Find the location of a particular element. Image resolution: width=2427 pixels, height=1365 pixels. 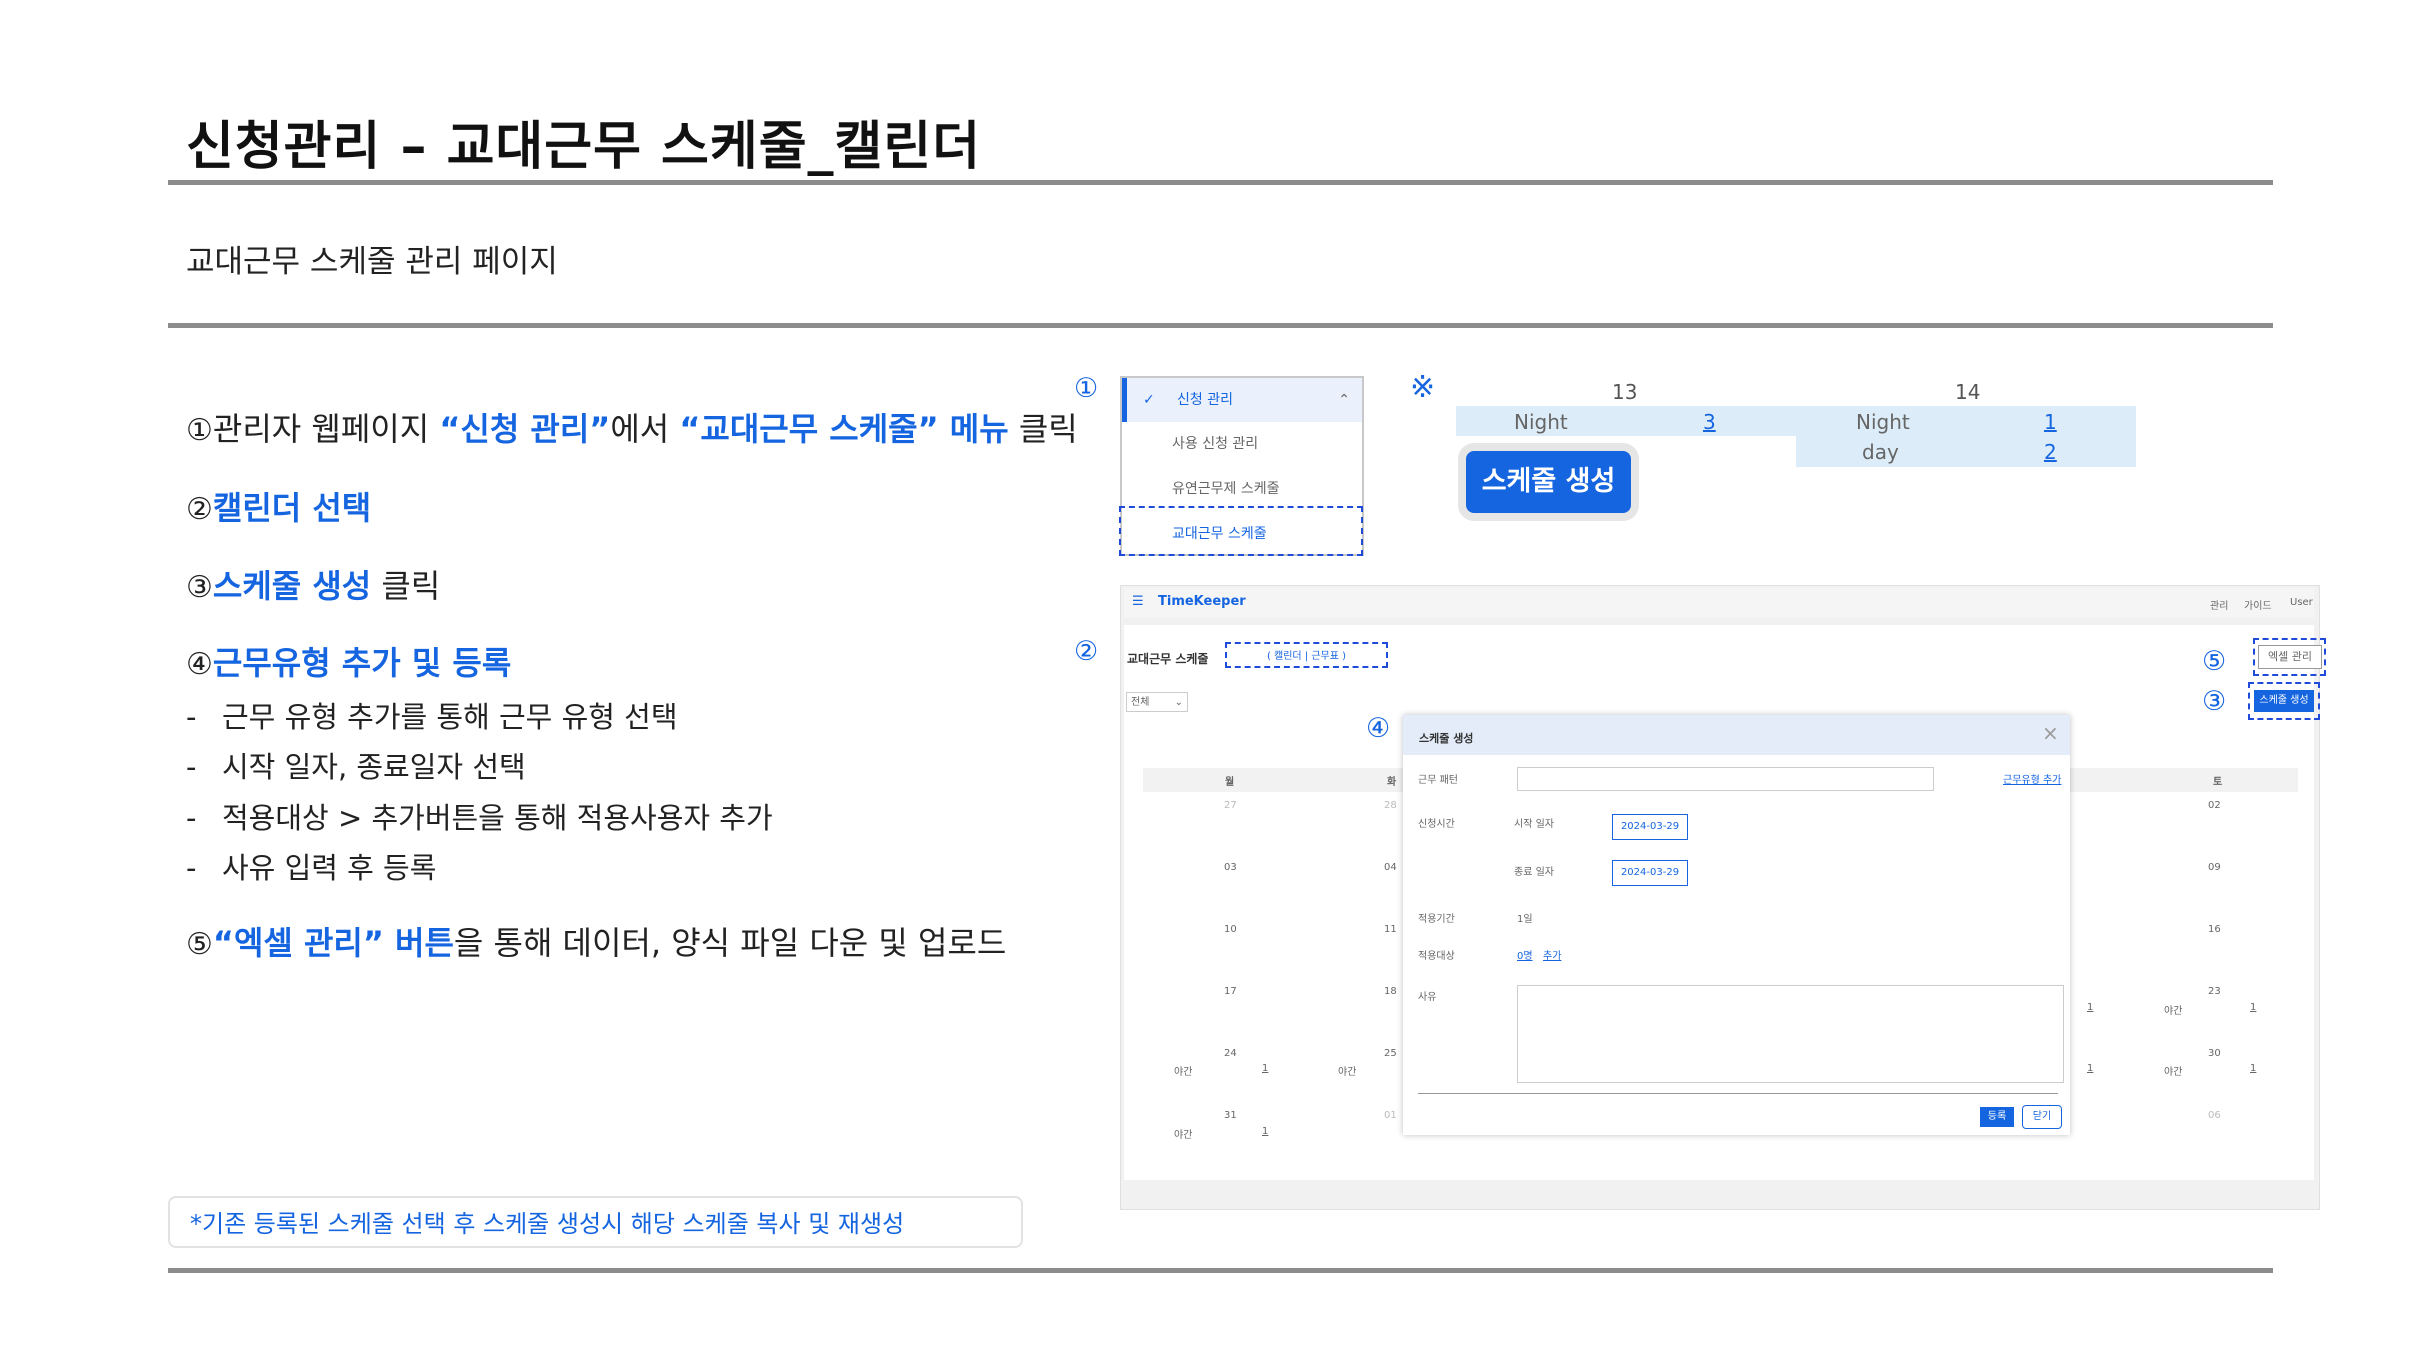

reference-mark: ※ is located at coordinates (1423, 387).